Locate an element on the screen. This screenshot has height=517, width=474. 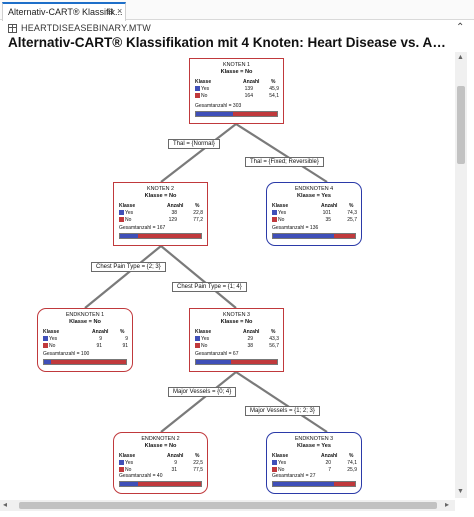
percent-yes: 45,9 is located at coordinates (274, 89).